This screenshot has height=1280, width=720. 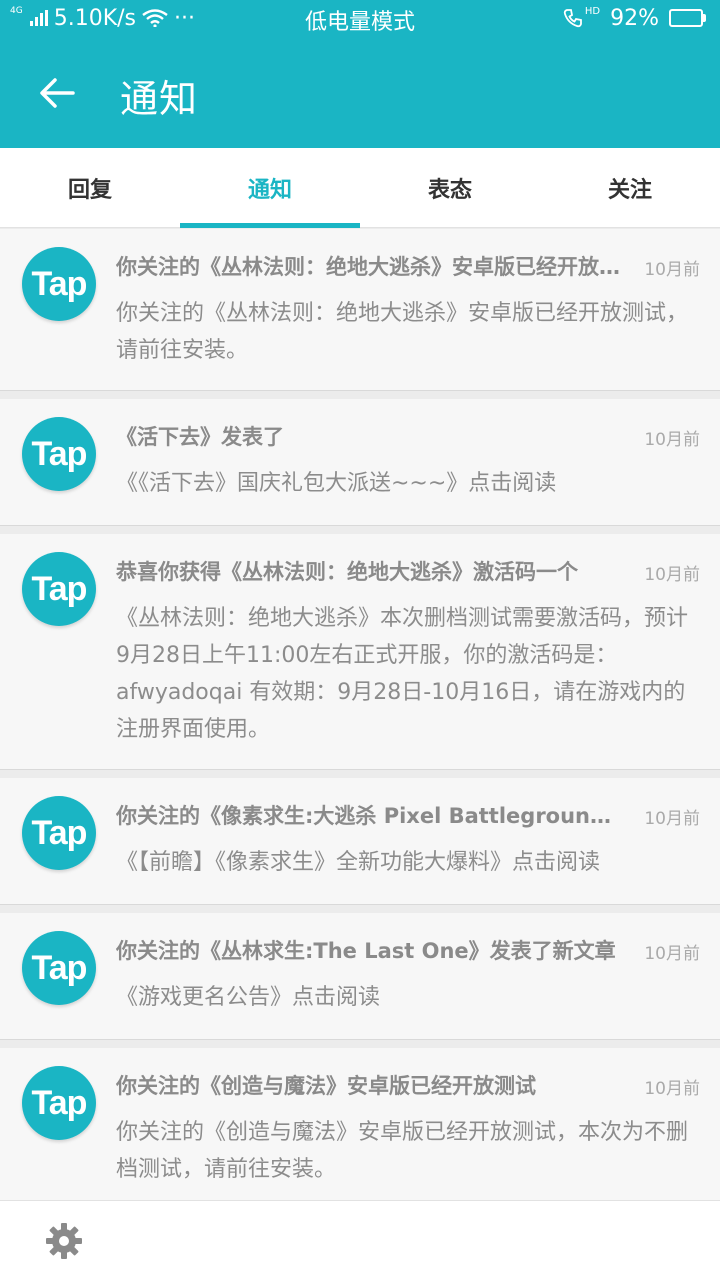 I want to click on tab-follow: 关注, so click(x=630, y=188).